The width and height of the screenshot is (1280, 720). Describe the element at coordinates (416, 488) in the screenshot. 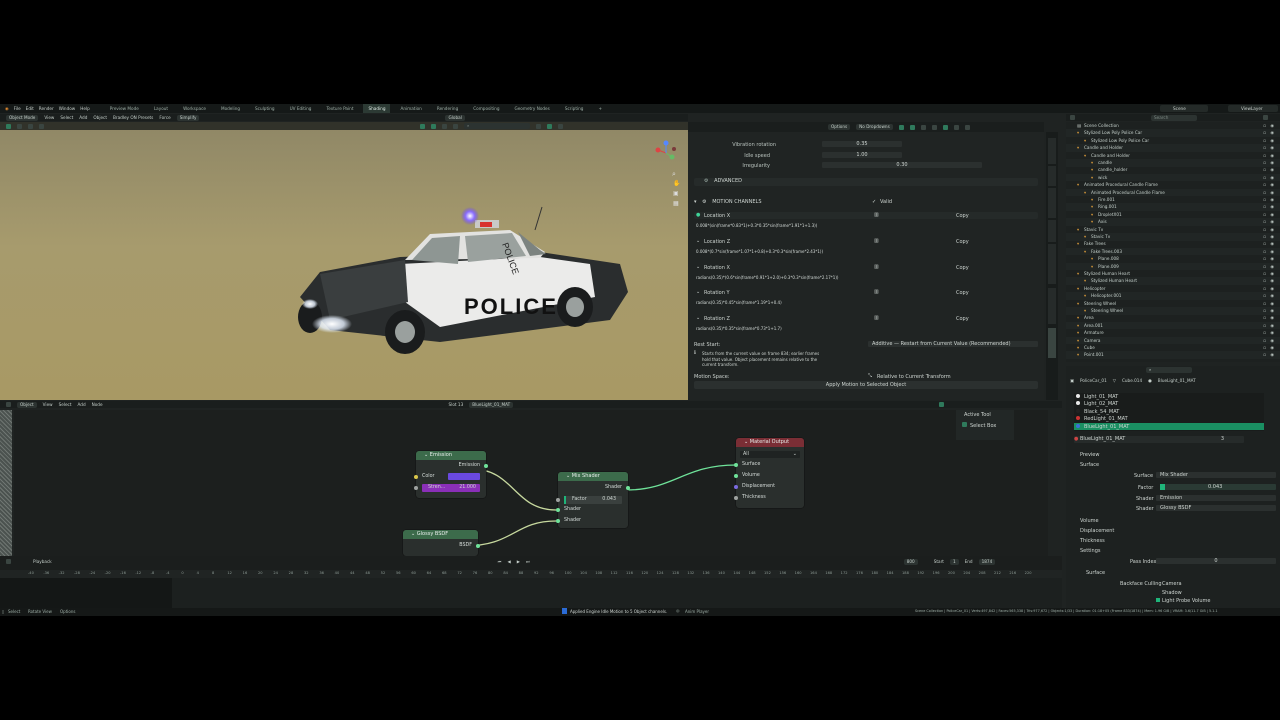

I see `emission-strength-socket` at that location.